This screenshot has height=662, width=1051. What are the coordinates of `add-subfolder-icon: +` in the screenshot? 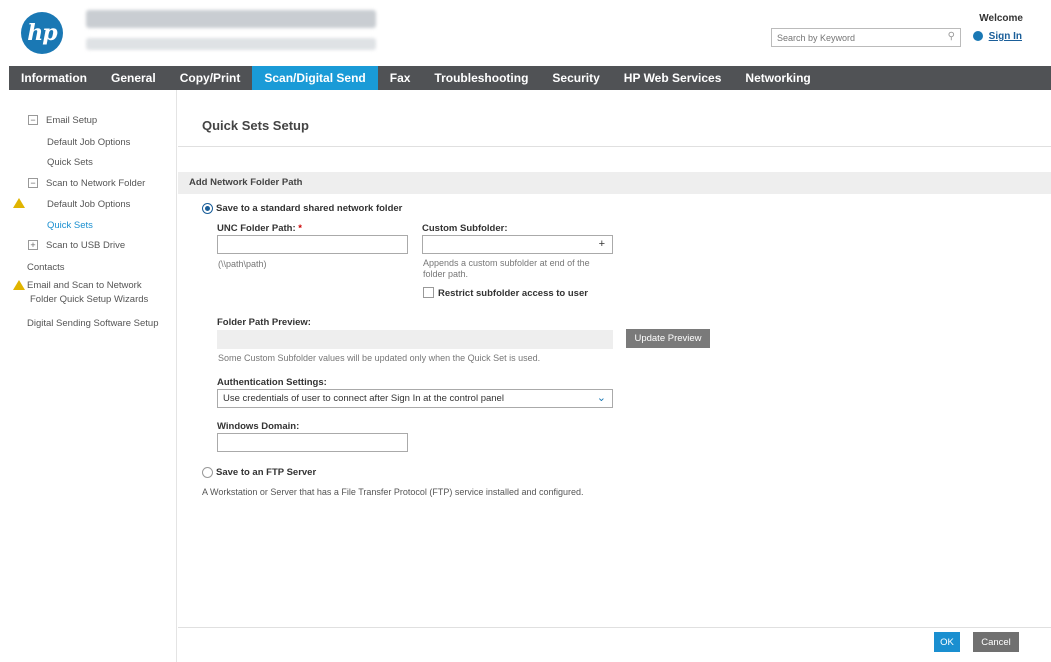 It's located at (602, 244).